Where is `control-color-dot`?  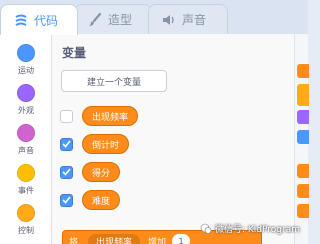 control-color-dot is located at coordinates (26, 213).